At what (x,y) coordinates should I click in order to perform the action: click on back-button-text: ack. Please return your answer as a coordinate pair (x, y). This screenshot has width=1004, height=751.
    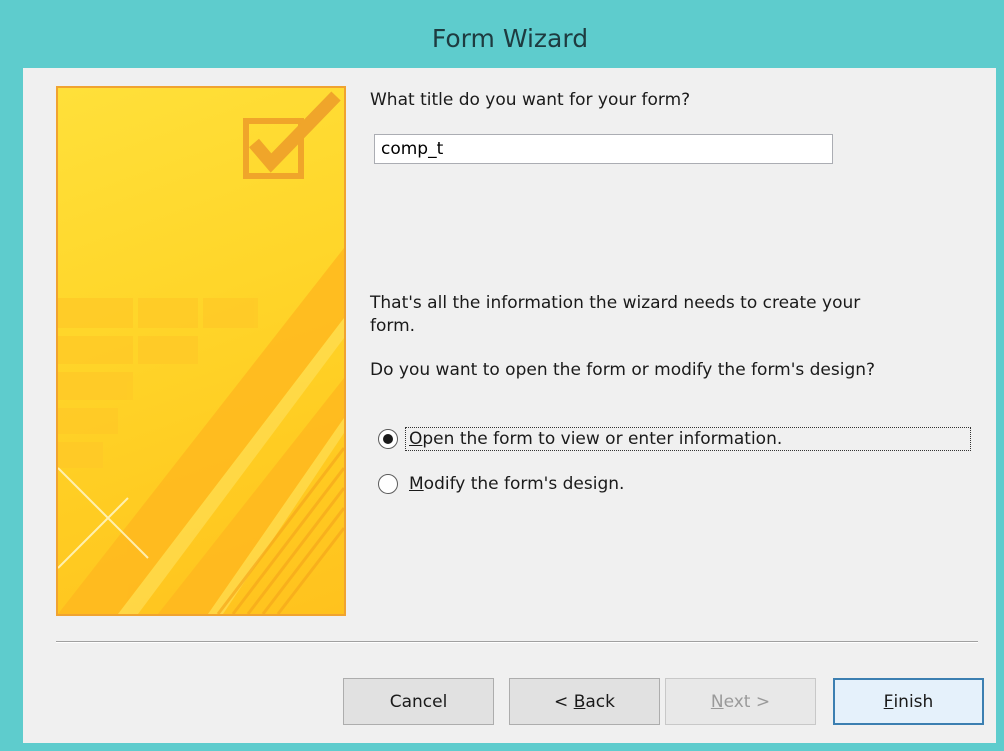
    Looking at the image, I should click on (600, 701).